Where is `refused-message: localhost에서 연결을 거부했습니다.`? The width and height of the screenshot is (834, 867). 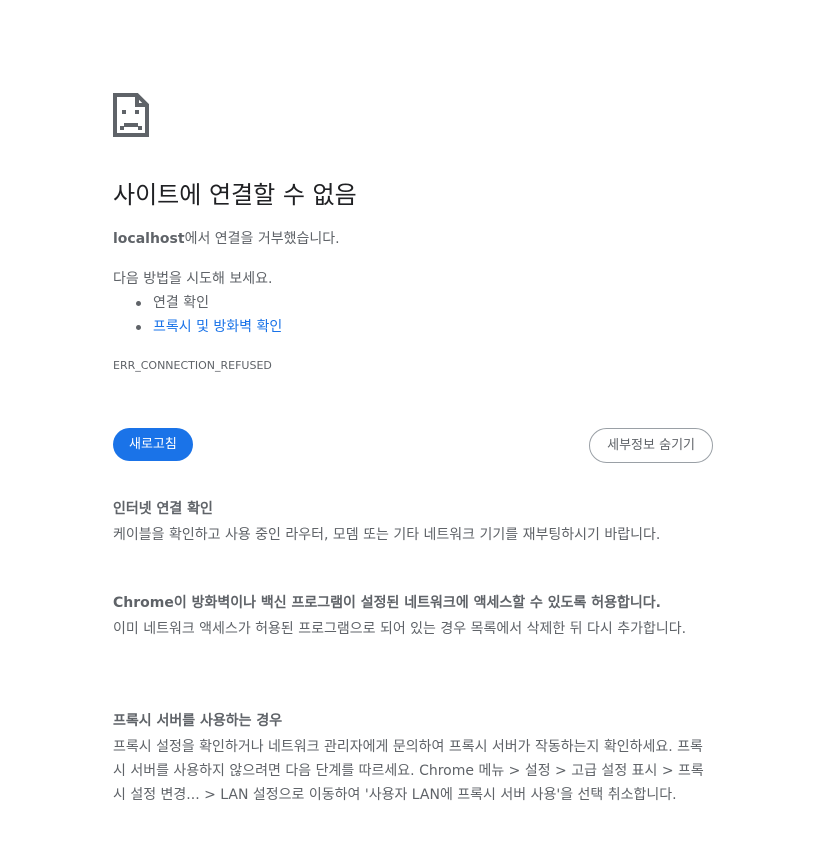
refused-message: localhost에서 연결을 거부했습니다. is located at coordinates (226, 239).